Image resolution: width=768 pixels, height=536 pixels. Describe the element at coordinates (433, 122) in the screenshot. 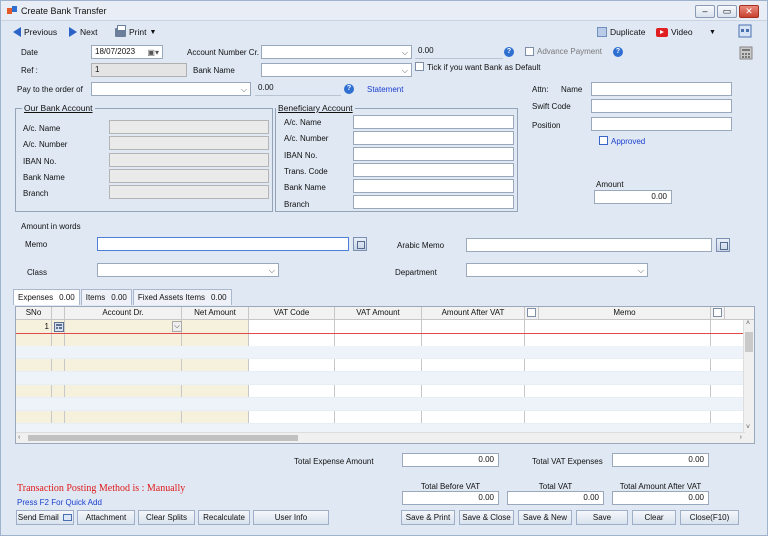

I see `ben-ac-name-input` at that location.